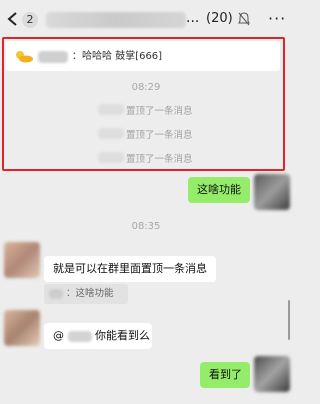 The image size is (320, 404). I want to click on pinned-message-text: ：哈哈哈 鼓掌[666], so click(117, 56).